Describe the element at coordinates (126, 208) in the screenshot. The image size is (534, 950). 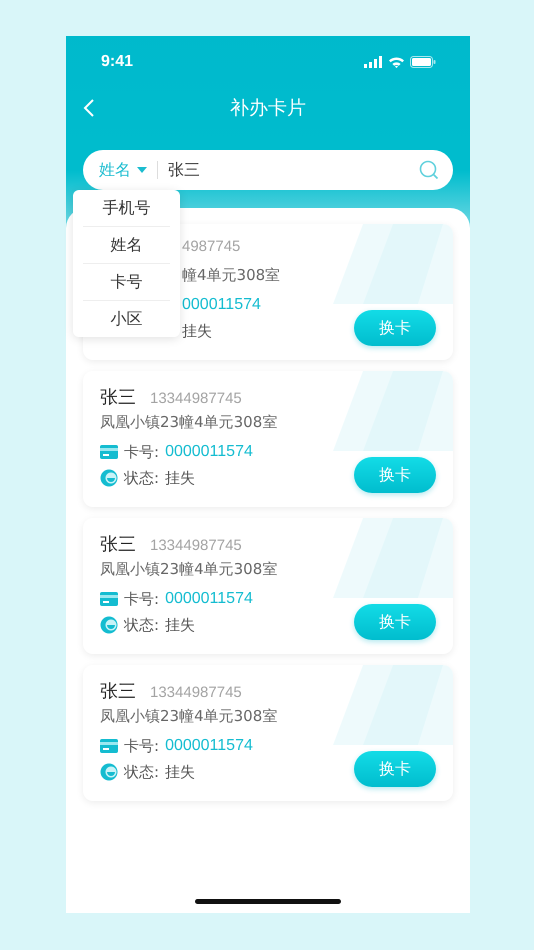
I see `dropdown-option: 手机号` at that location.